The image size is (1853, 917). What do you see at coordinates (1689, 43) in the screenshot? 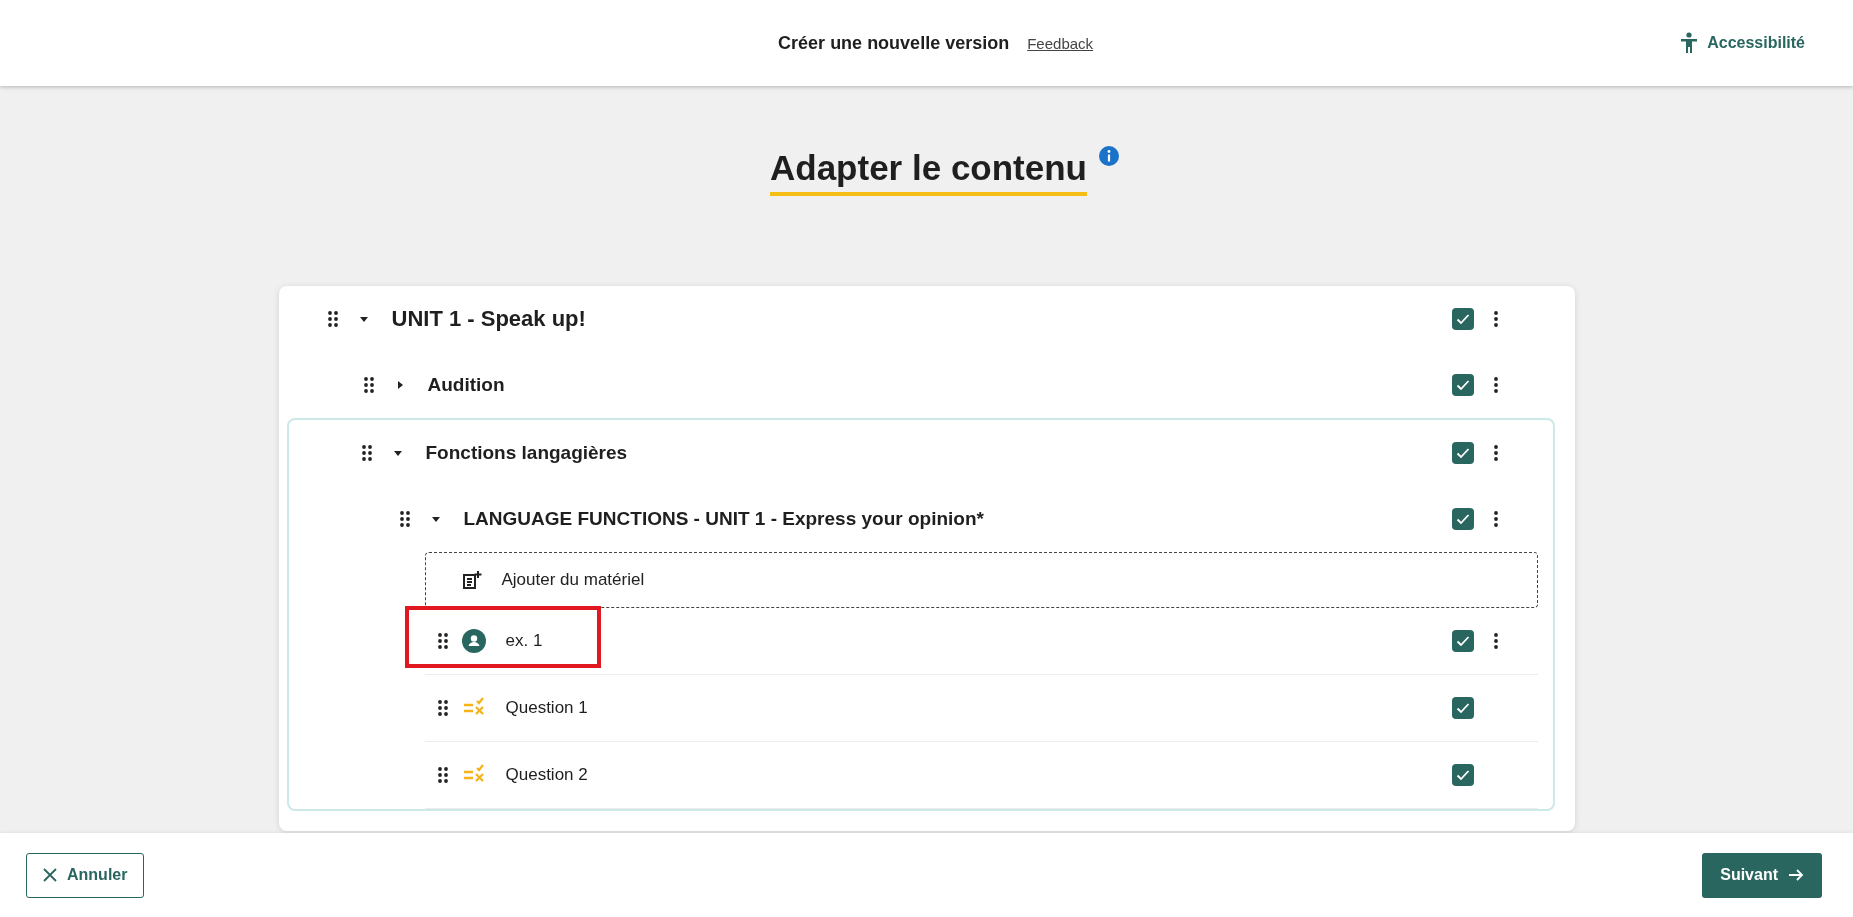
I see `accessibility-icon` at bounding box center [1689, 43].